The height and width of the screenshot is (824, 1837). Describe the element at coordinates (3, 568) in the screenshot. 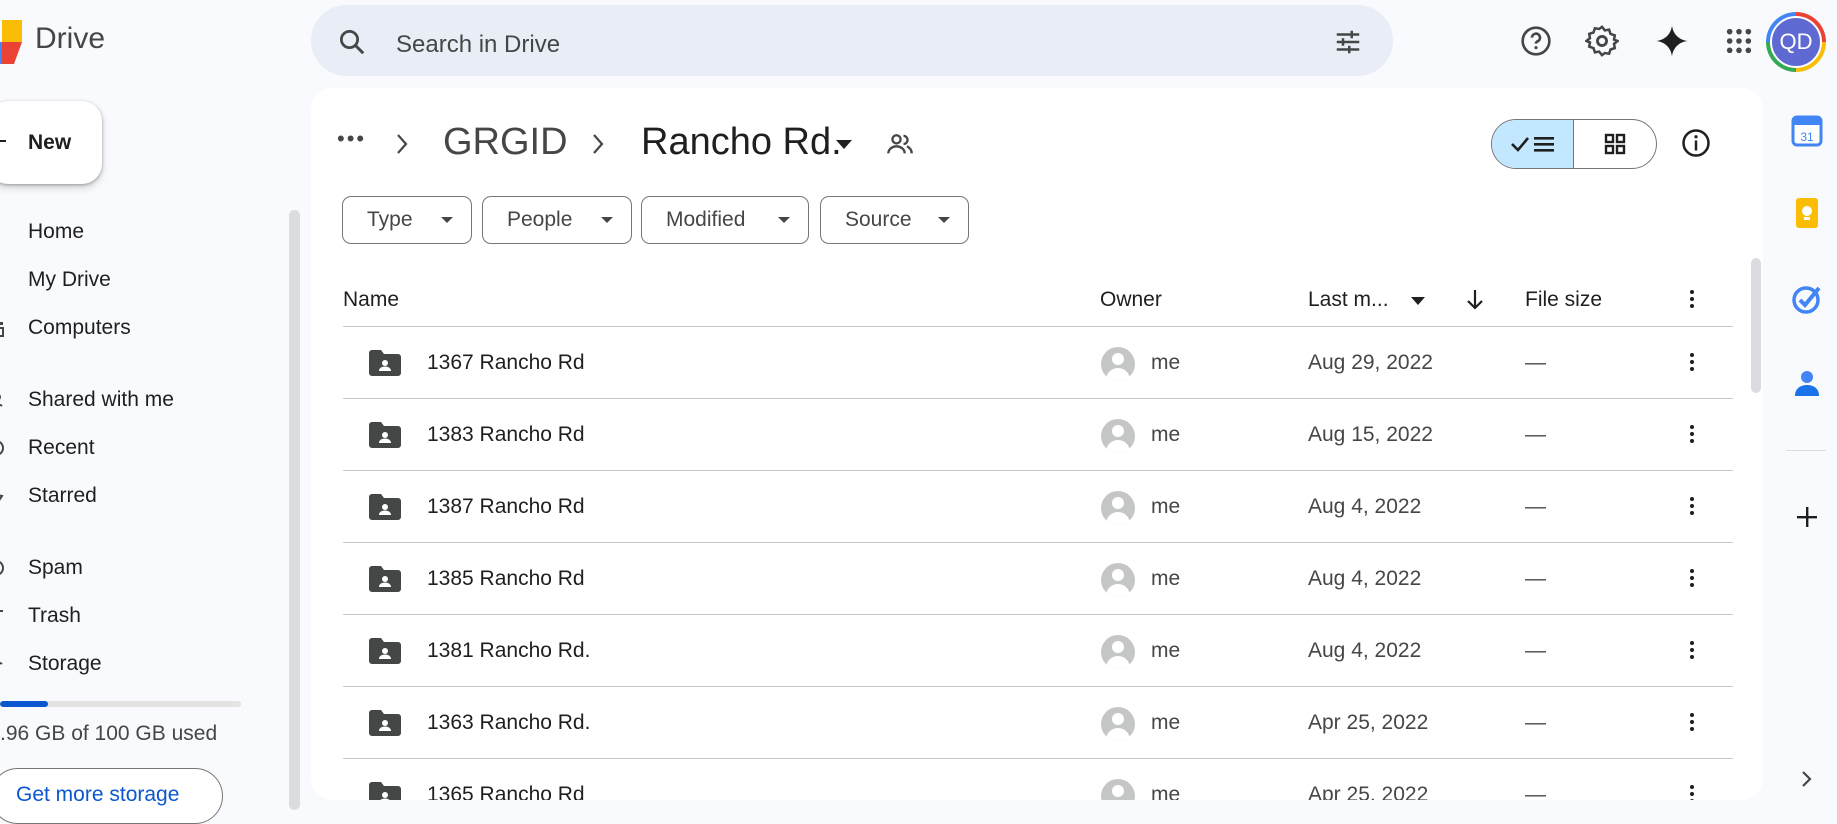

I see `spam-icon` at that location.